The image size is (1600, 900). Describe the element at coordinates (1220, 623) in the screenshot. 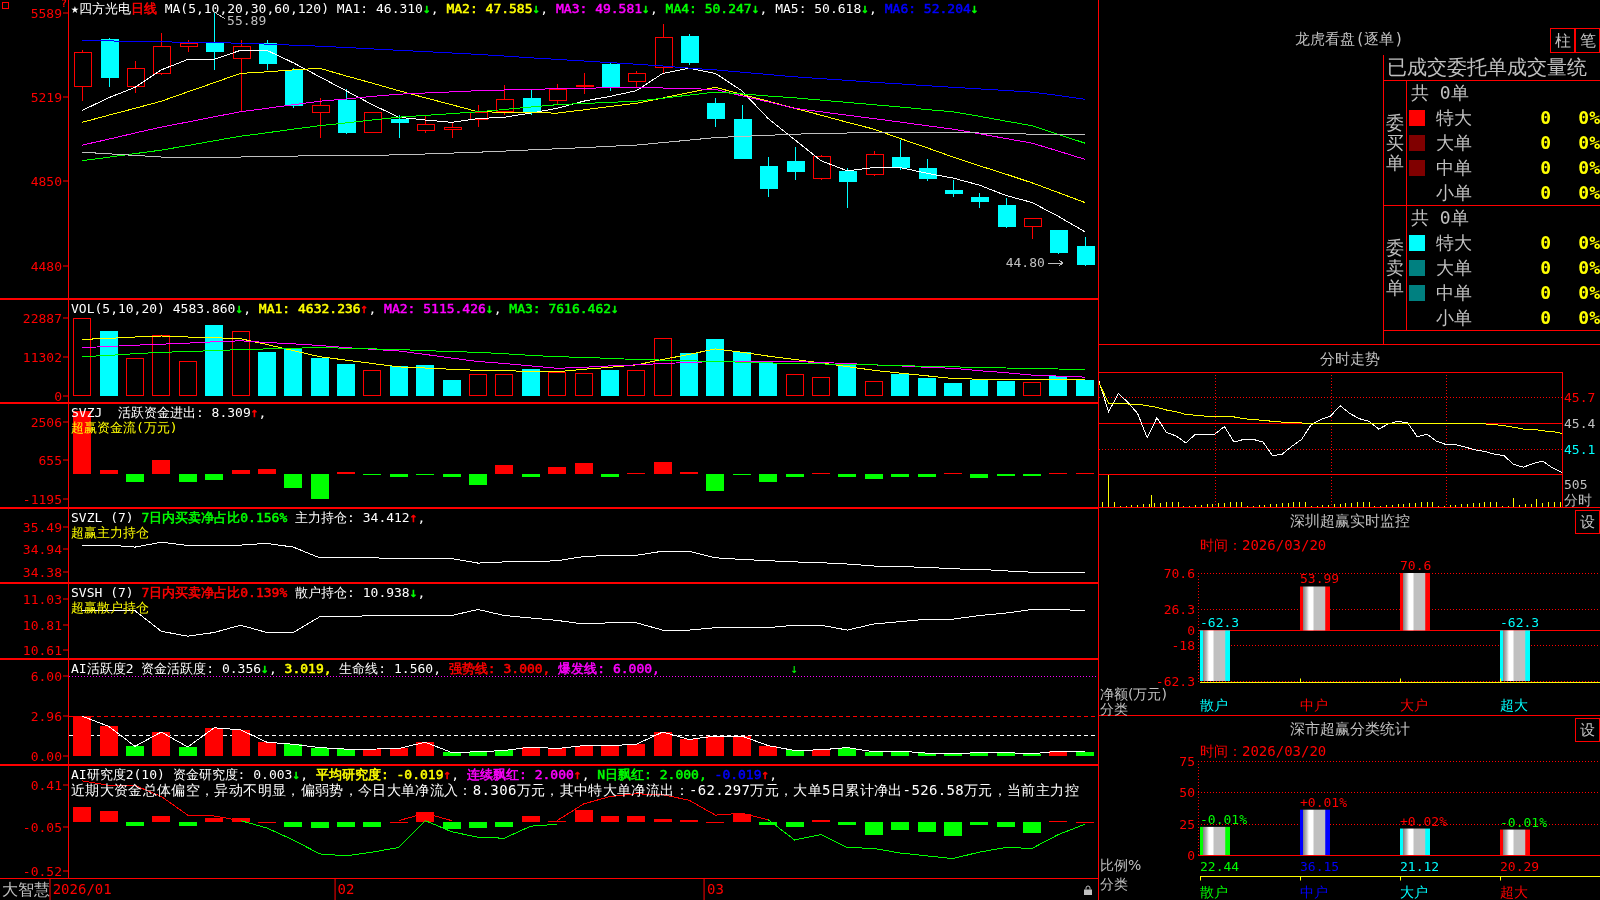

I see `bar-value-label: -62.3` at that location.